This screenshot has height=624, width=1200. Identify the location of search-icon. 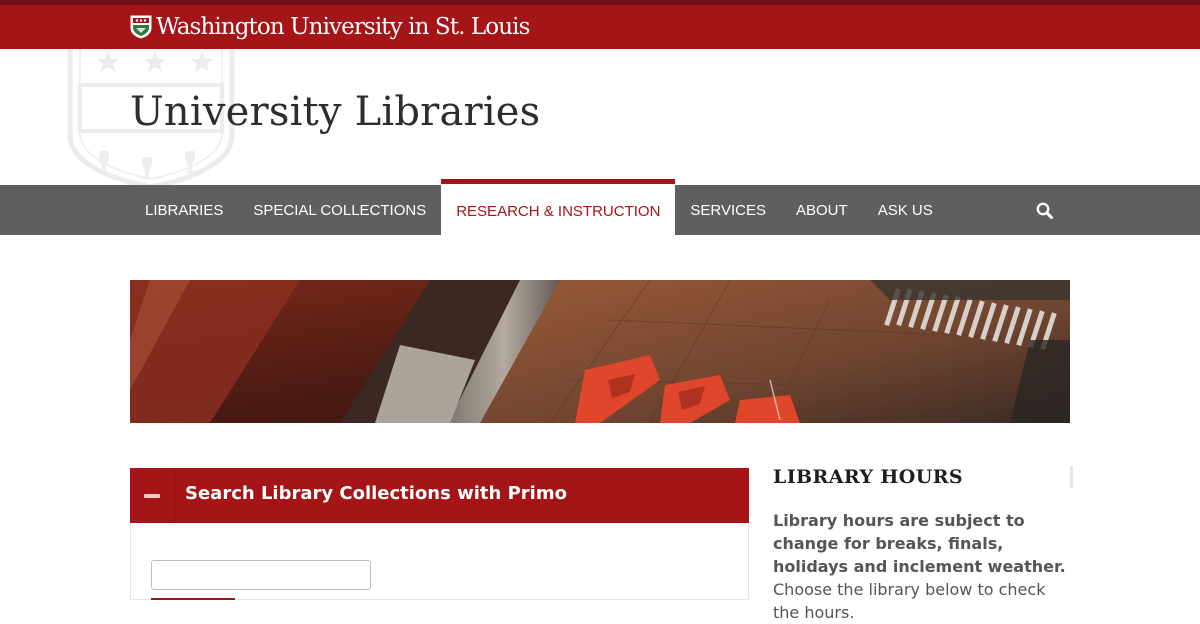
(1045, 211).